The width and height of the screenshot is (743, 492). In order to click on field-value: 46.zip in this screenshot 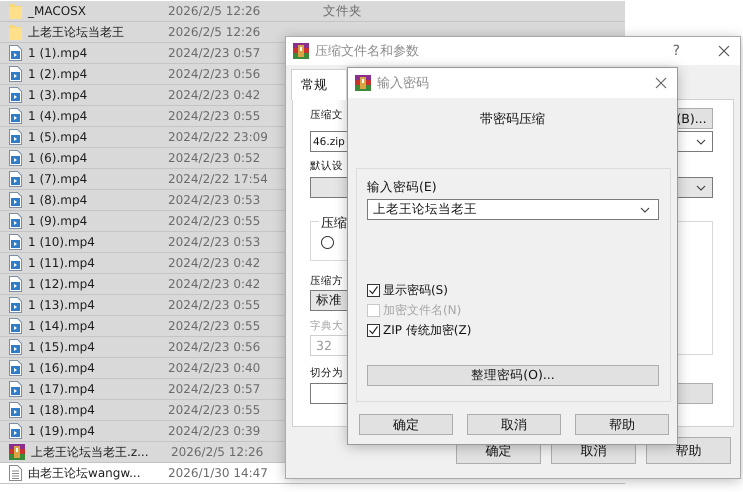, I will do `click(329, 142)`.